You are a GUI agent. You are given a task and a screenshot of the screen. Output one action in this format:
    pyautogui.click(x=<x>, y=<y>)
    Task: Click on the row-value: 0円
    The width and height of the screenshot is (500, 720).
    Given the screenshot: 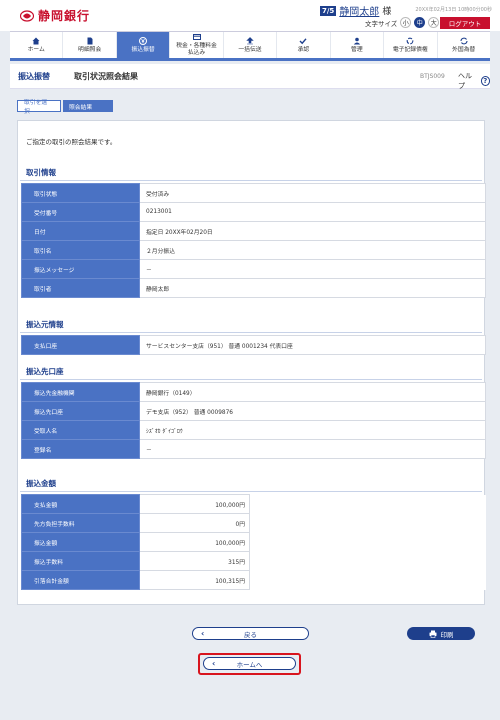 What is the action you would take?
    pyautogui.click(x=194, y=523)
    